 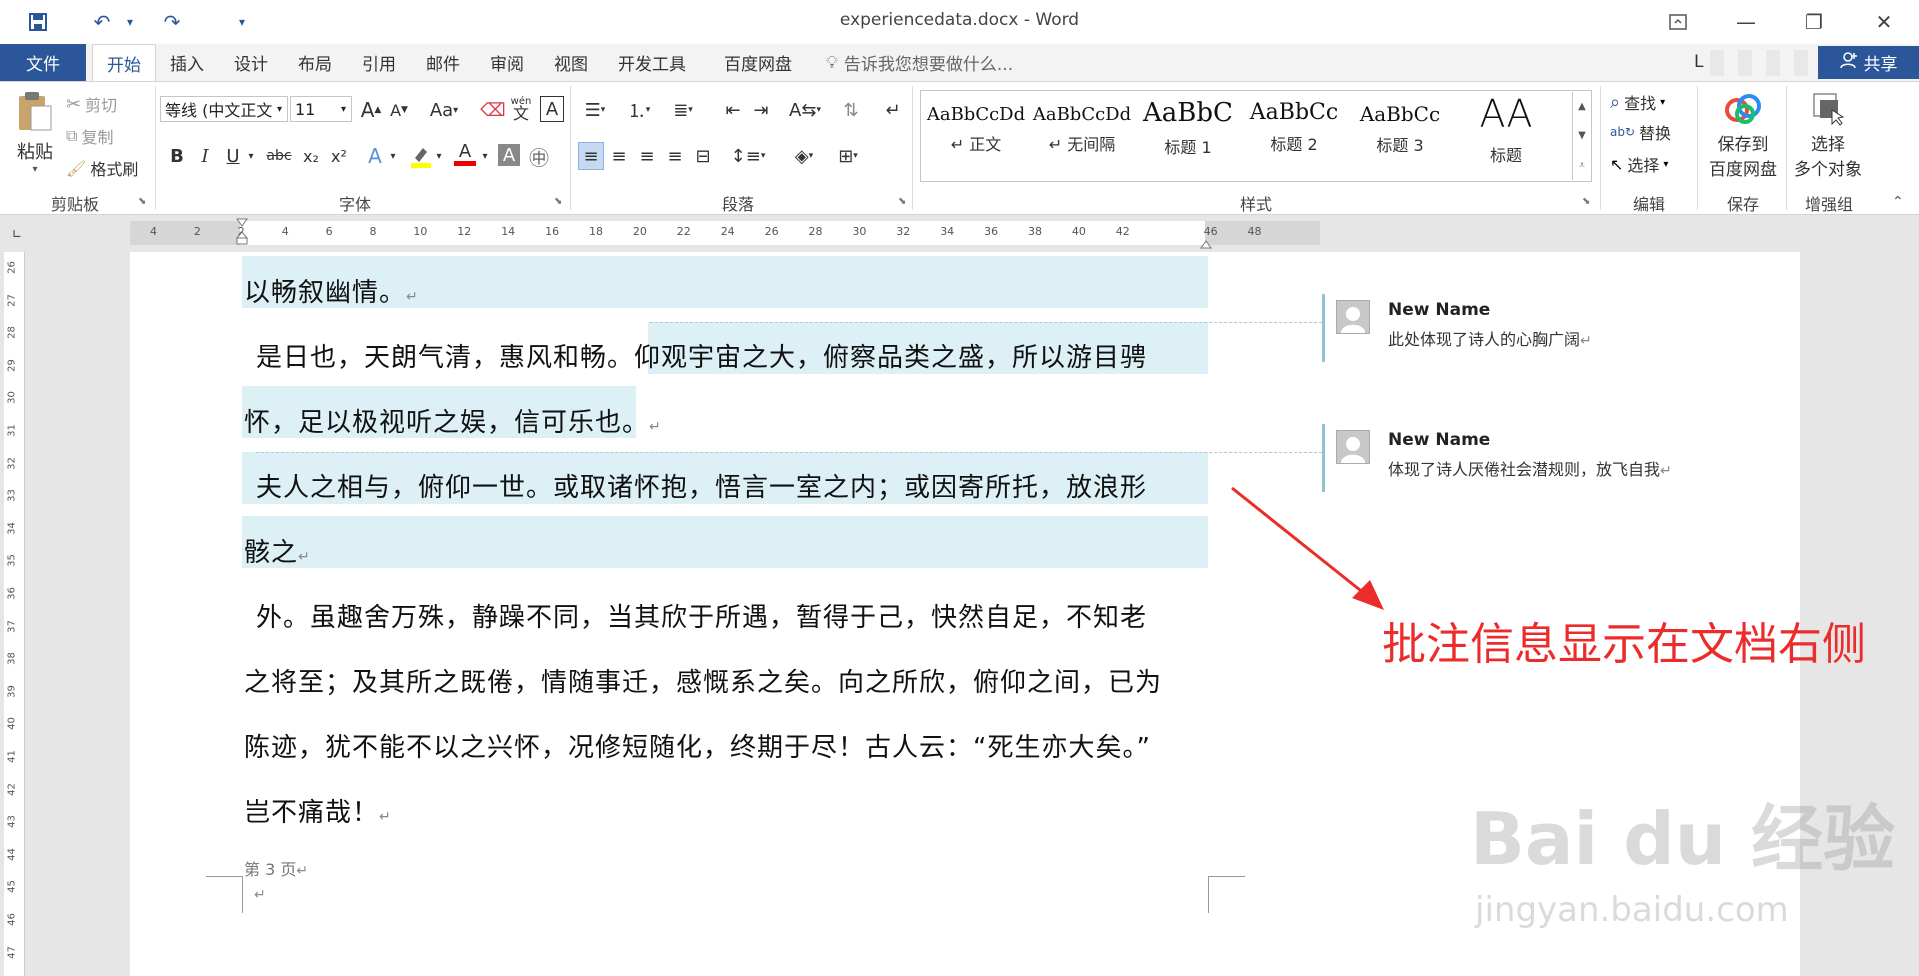 I want to click on vertical-ruler-tick-label: 45, so click(x=12, y=887).